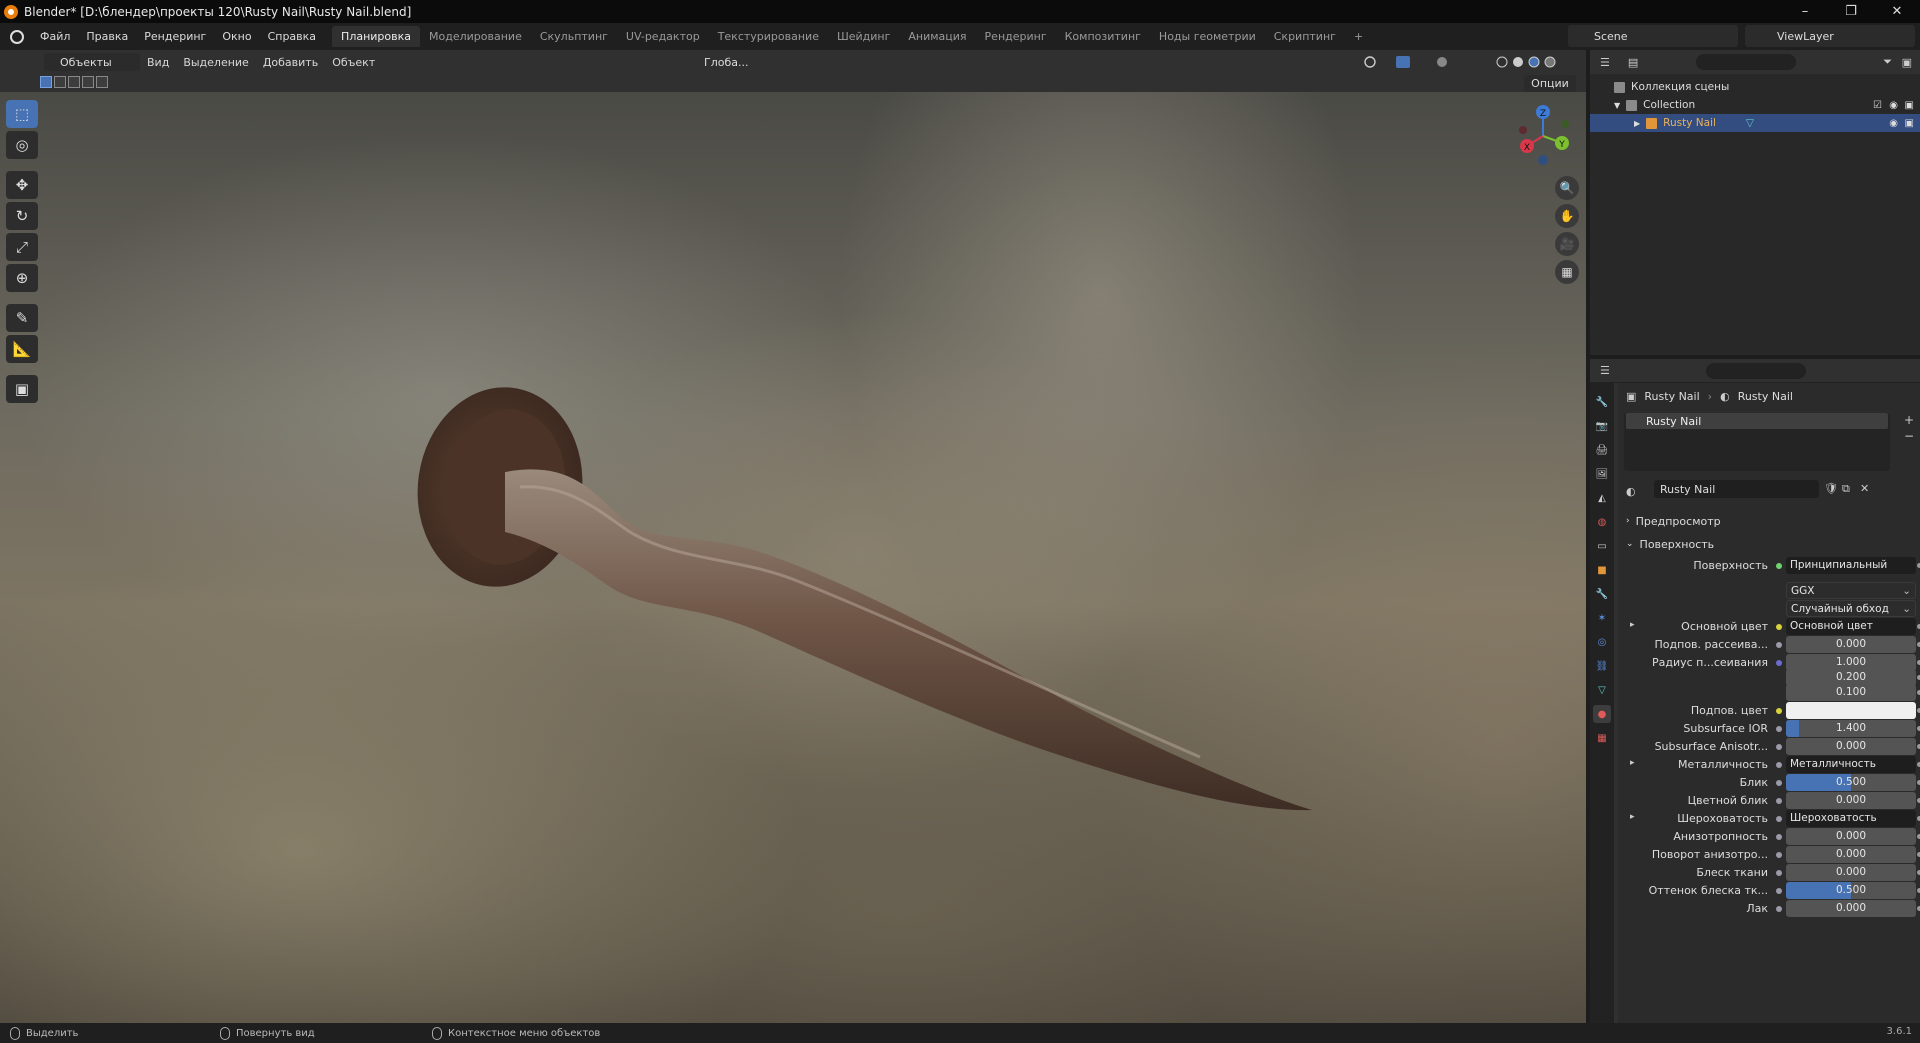 This screenshot has height=1043, width=1920. Describe the element at coordinates (1207, 36) in the screenshot. I see `tab-geometry-nodes: Ноды геометрии` at that location.